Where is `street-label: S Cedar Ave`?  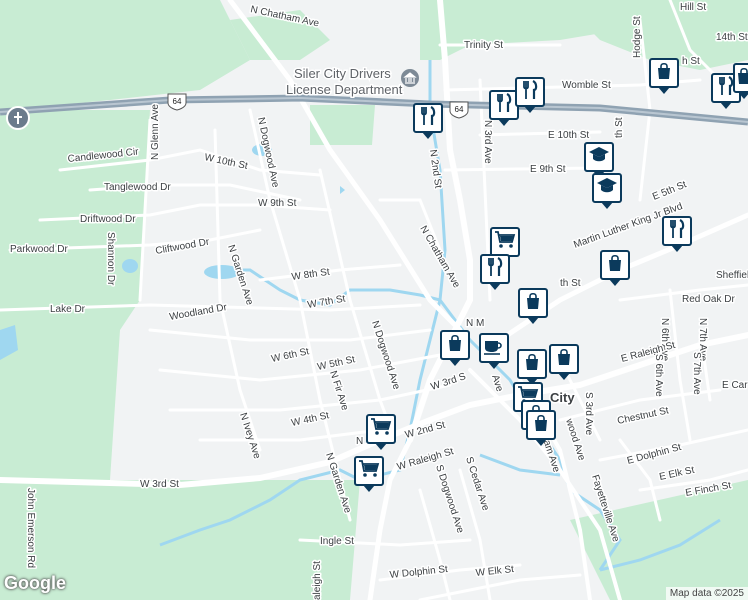
street-label: S Cedar Ave is located at coordinates (477, 484).